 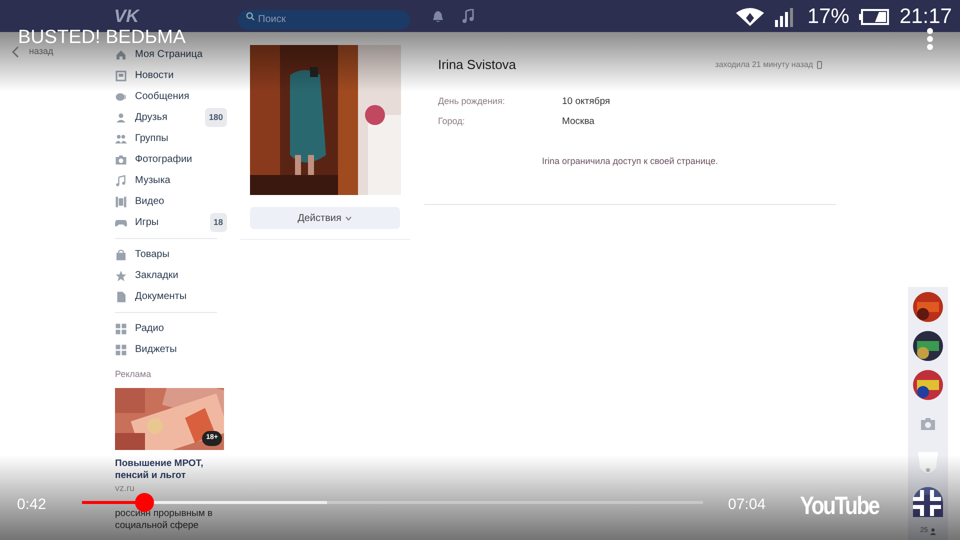 I want to click on sidebar-item: Документы, so click(x=171, y=296).